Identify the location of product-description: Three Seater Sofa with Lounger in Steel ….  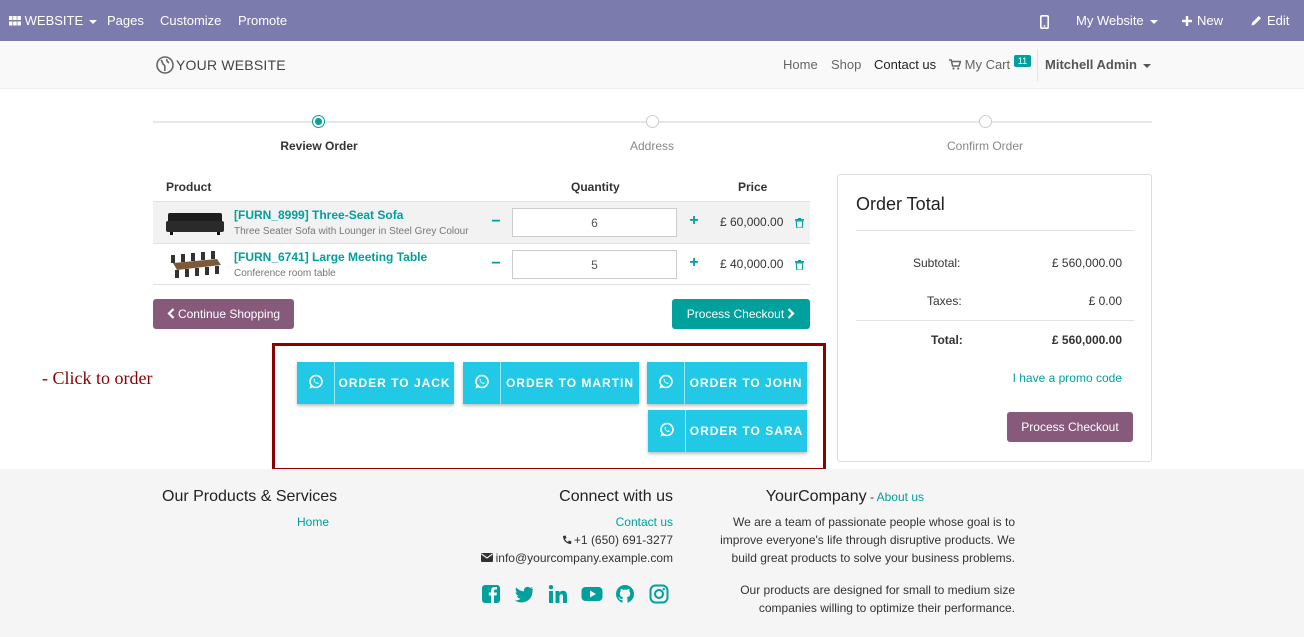
(351, 231).